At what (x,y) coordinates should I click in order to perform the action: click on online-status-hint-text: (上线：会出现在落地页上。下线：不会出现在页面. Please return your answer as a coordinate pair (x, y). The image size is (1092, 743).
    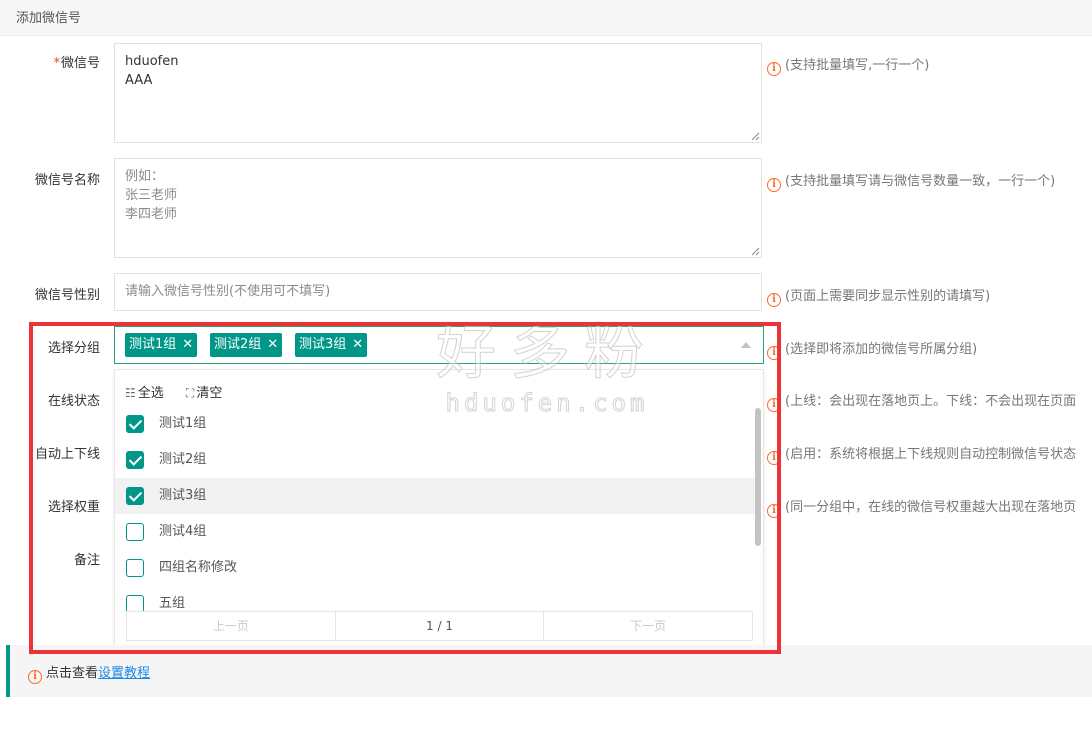
    Looking at the image, I should click on (931, 401).